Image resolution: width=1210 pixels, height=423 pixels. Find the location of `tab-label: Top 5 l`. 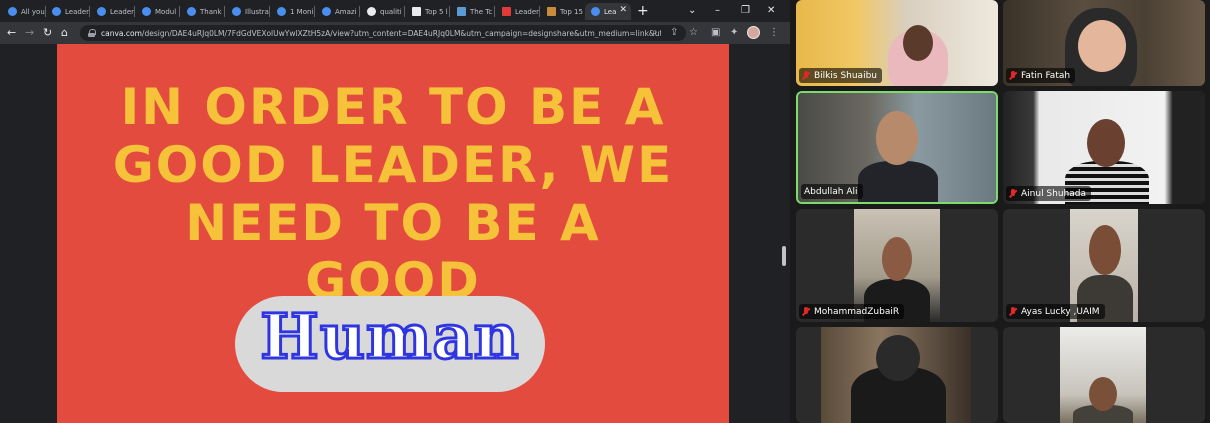

tab-label: Top 5 l is located at coordinates (436, 11).